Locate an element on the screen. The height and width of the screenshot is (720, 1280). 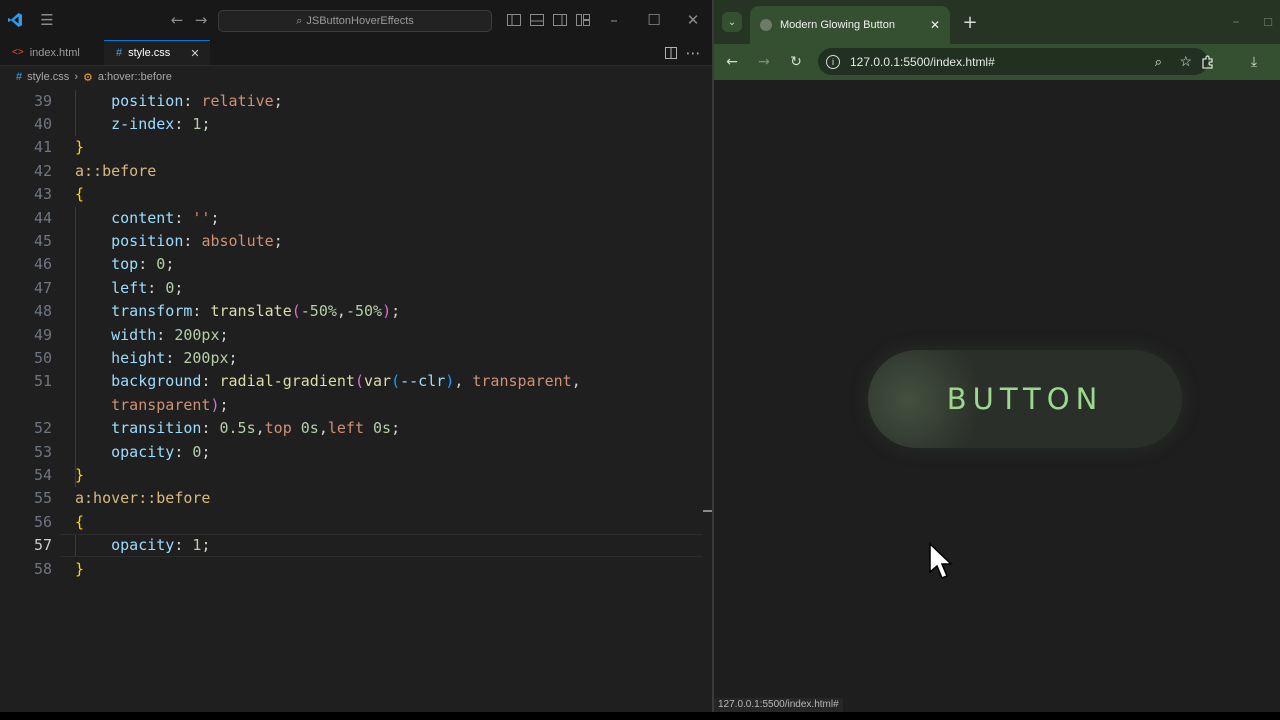
code-line: 43 { is located at coordinates (351, 194).